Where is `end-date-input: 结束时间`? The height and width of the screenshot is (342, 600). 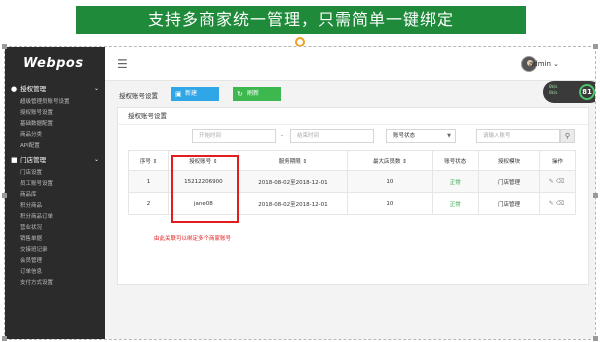 end-date-input: 结束时间 is located at coordinates (332, 136).